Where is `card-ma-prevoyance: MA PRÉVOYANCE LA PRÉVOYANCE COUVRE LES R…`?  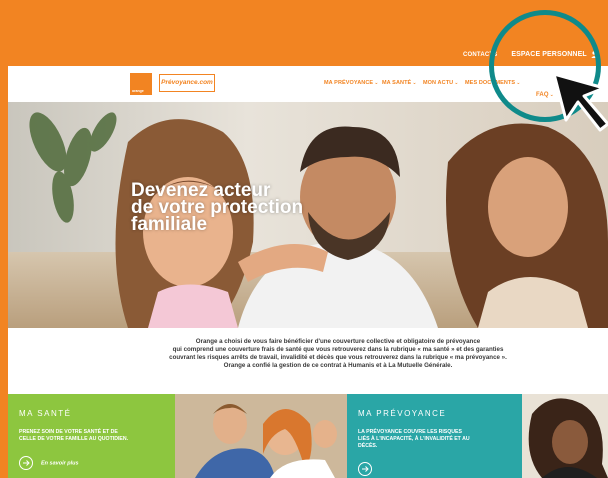 card-ma-prevoyance: MA PRÉVOYANCE LA PRÉVOYANCE COUVRE LES R… is located at coordinates (434, 436).